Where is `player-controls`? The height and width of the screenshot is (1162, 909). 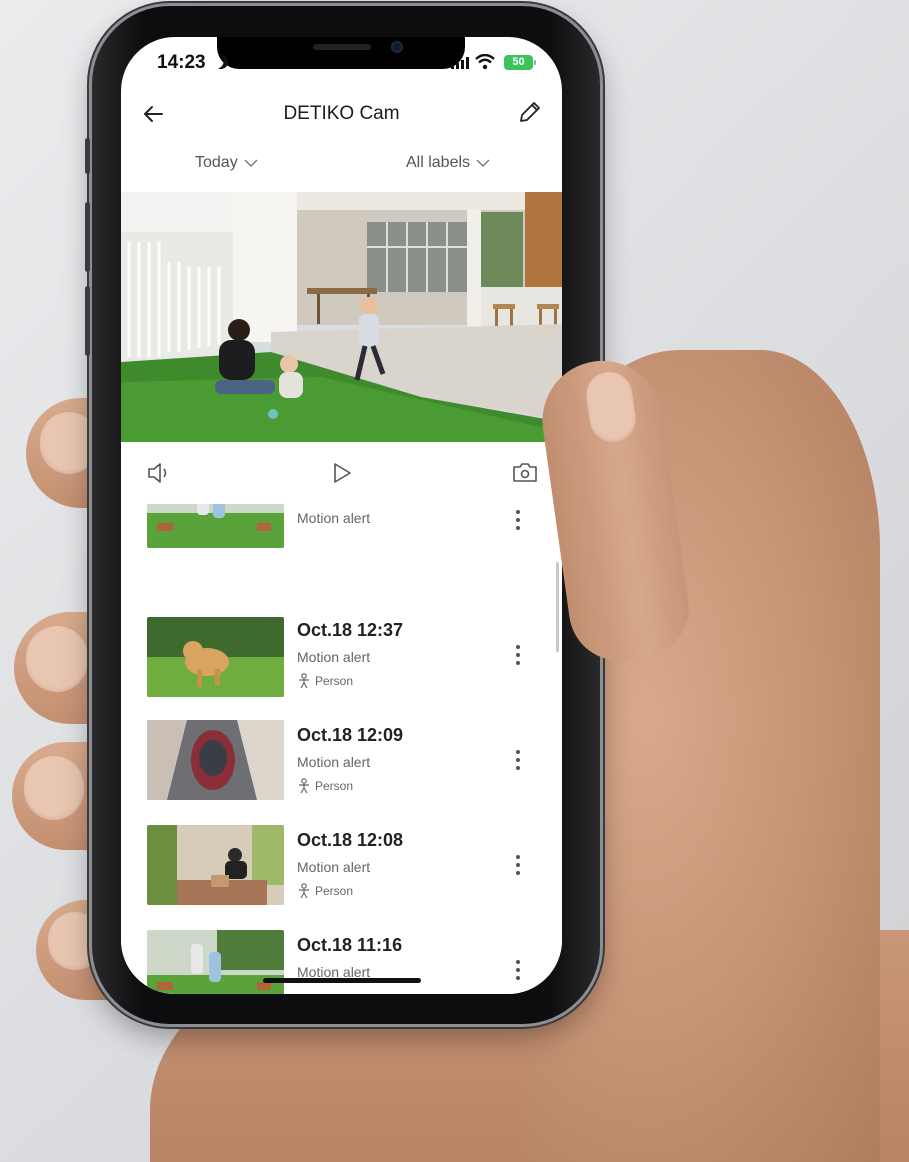
player-controls is located at coordinates (341, 473).